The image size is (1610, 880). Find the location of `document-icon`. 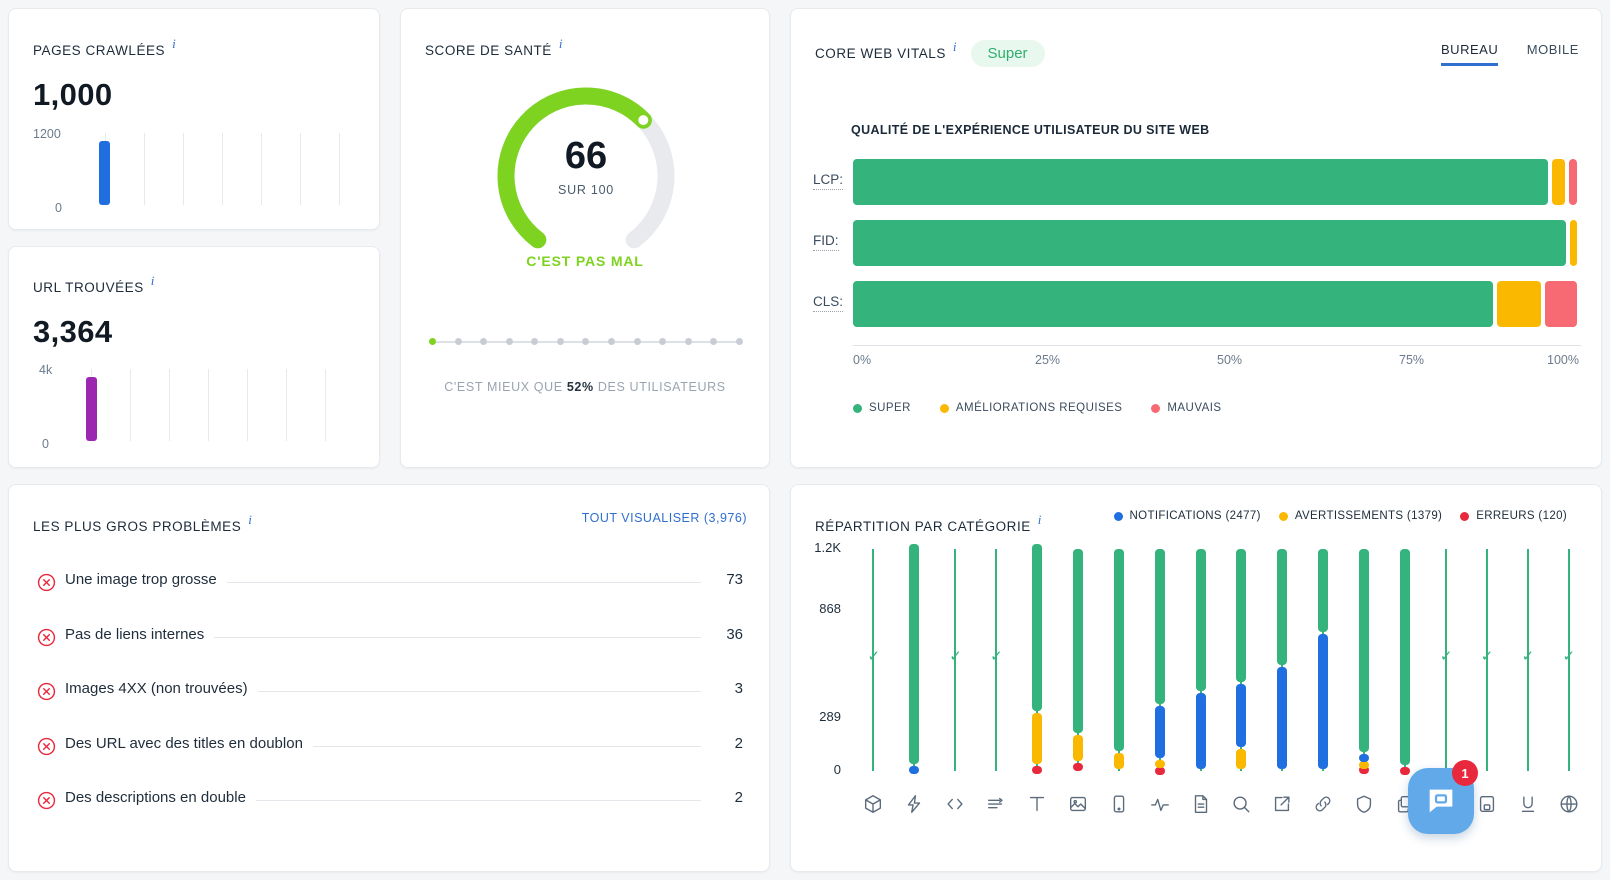

document-icon is located at coordinates (1201, 806).